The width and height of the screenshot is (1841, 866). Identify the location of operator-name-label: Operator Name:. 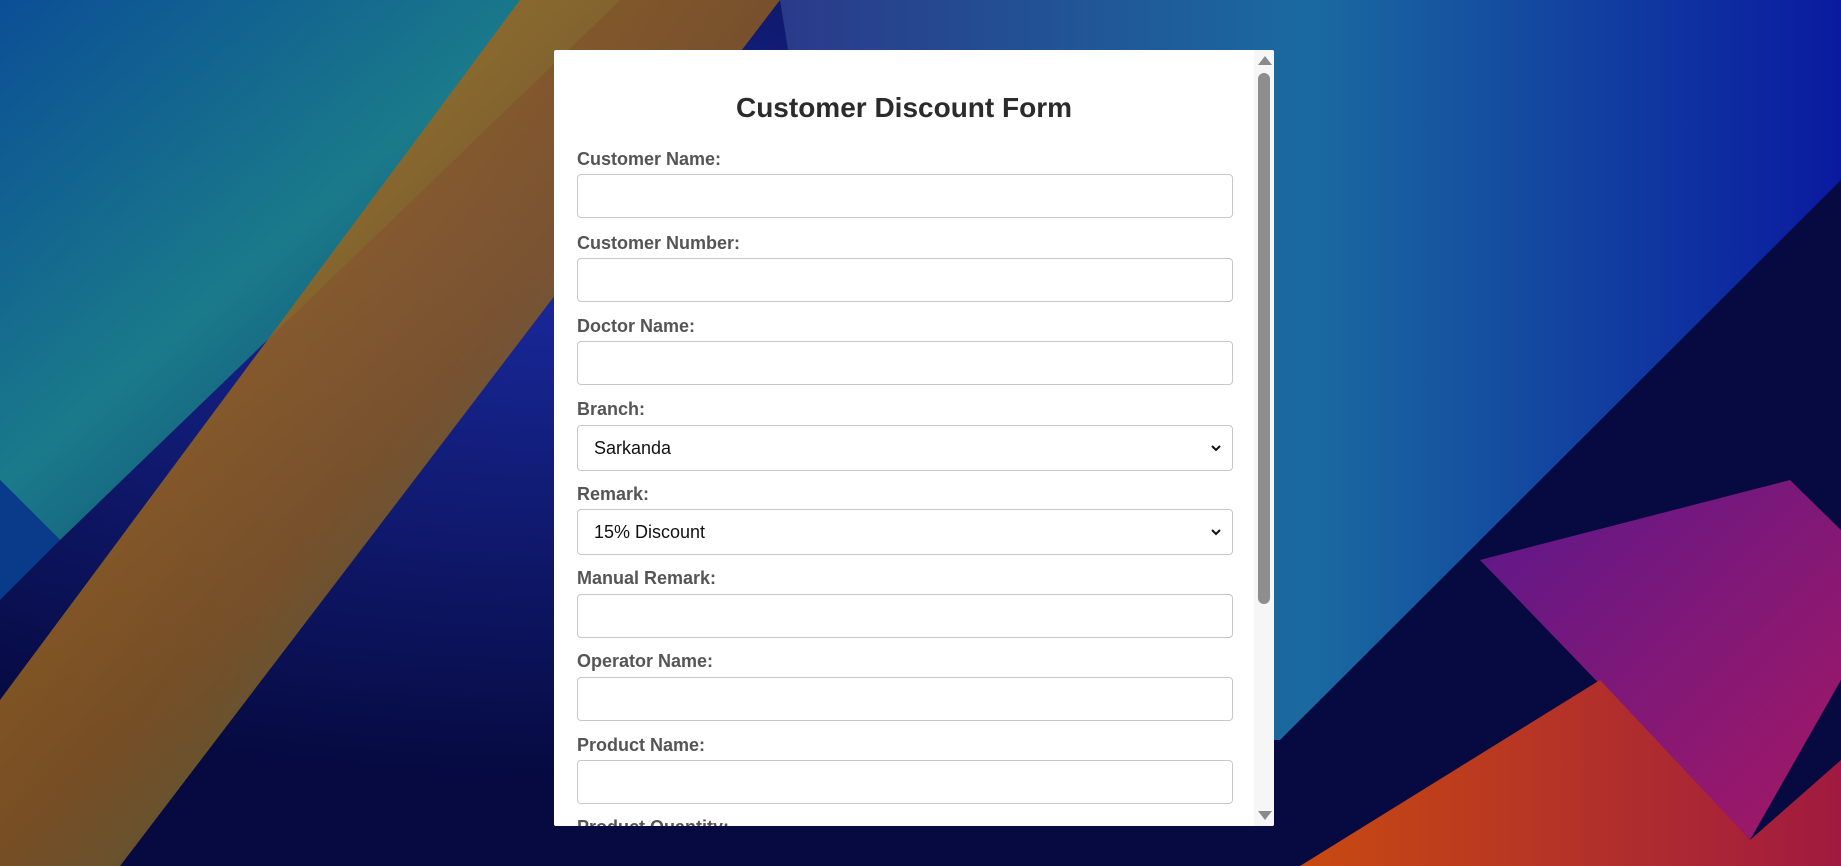
(645, 661).